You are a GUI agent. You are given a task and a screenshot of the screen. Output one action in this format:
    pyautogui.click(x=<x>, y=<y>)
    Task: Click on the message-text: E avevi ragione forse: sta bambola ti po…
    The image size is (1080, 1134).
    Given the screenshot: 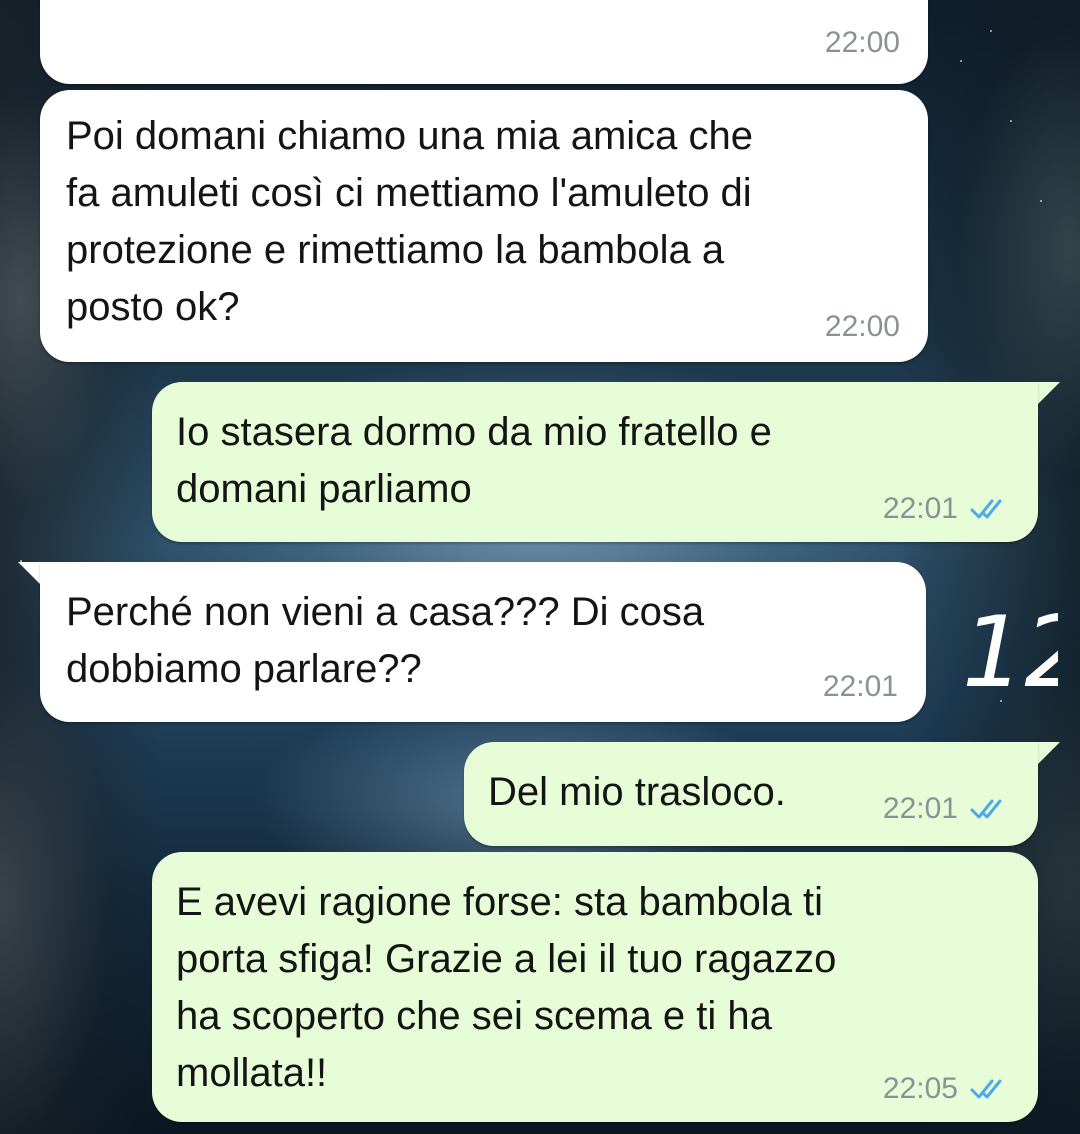 What is the action you would take?
    pyautogui.click(x=506, y=987)
    